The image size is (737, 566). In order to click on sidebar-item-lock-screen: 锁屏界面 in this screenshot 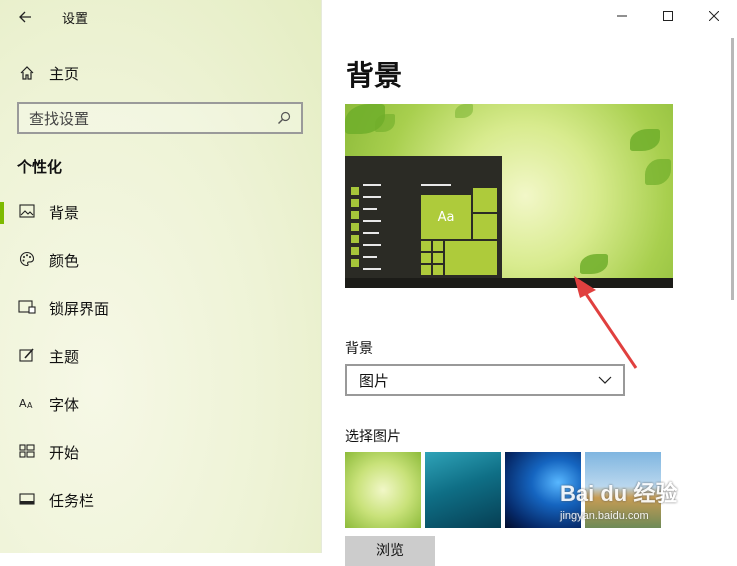, I will do `click(160, 316)`.